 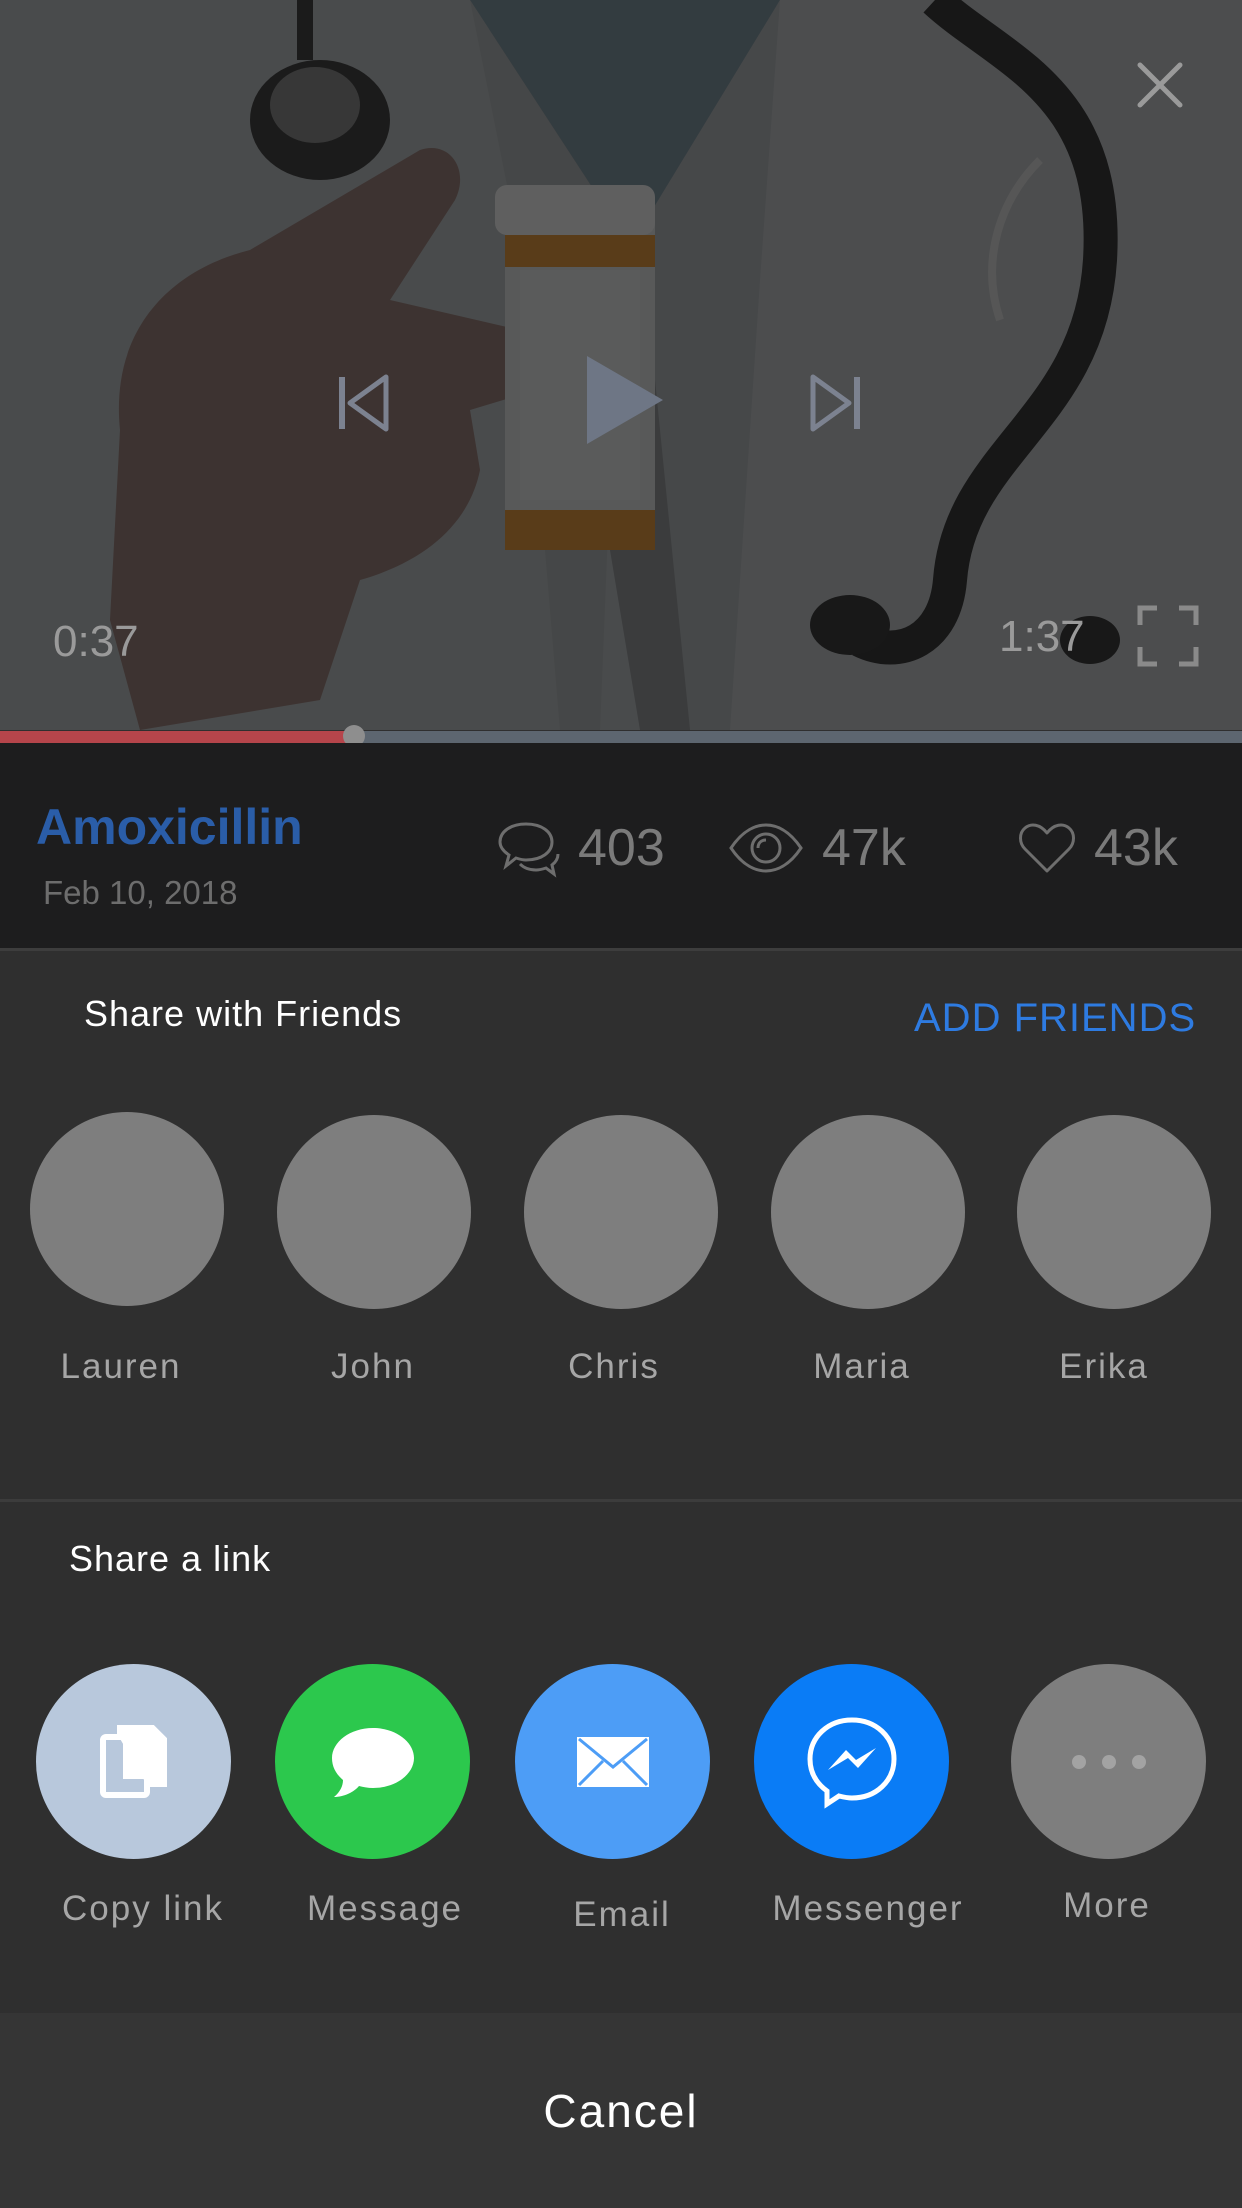 I want to click on more-label: More, so click(x=1107, y=1905).